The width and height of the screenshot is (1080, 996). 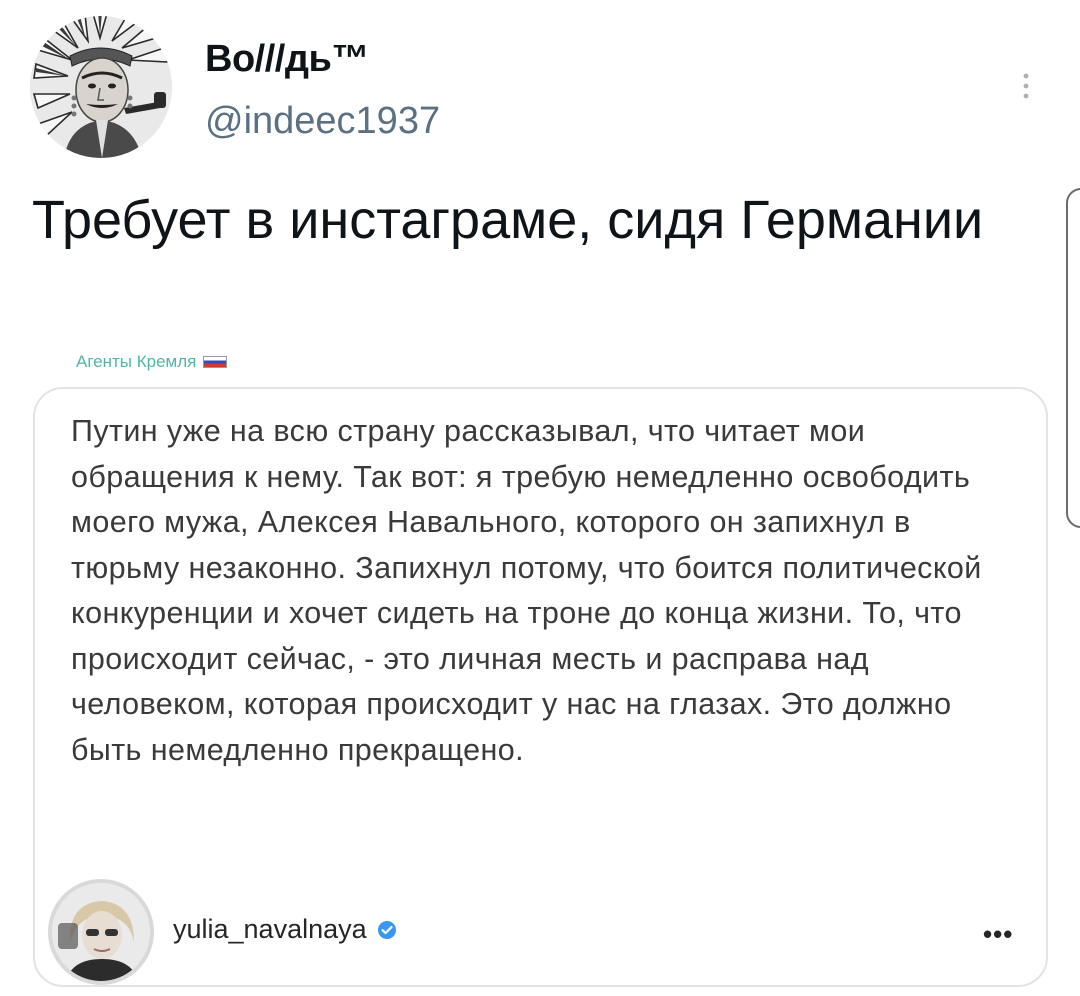 What do you see at coordinates (270, 929) in the screenshot?
I see `embedded-post-author-name: yulia_navalnaya` at bounding box center [270, 929].